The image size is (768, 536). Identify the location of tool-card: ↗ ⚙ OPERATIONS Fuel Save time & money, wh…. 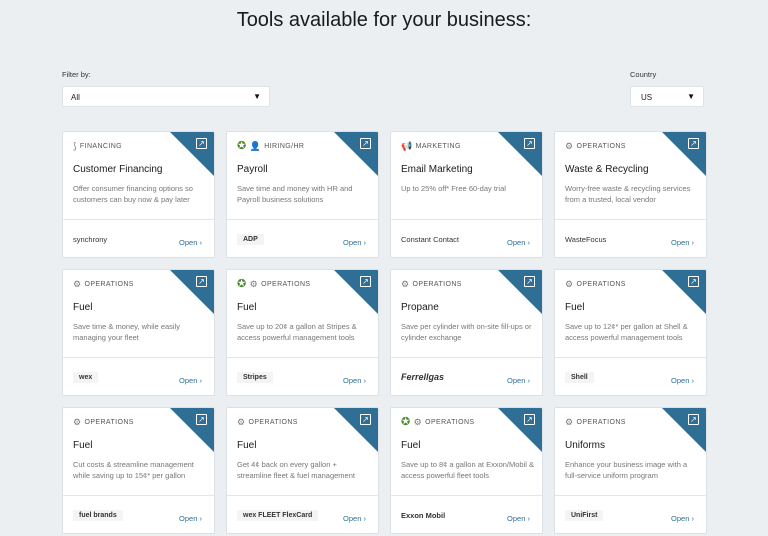
(138, 332).